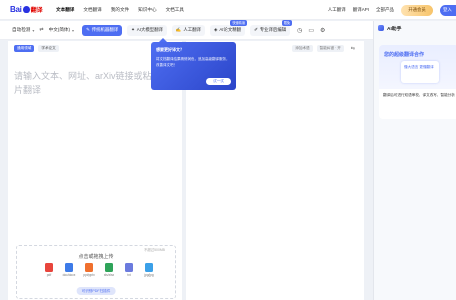 The image size is (456, 300). I want to click on file-type-ppt: ppt/pptx, so click(89, 270).